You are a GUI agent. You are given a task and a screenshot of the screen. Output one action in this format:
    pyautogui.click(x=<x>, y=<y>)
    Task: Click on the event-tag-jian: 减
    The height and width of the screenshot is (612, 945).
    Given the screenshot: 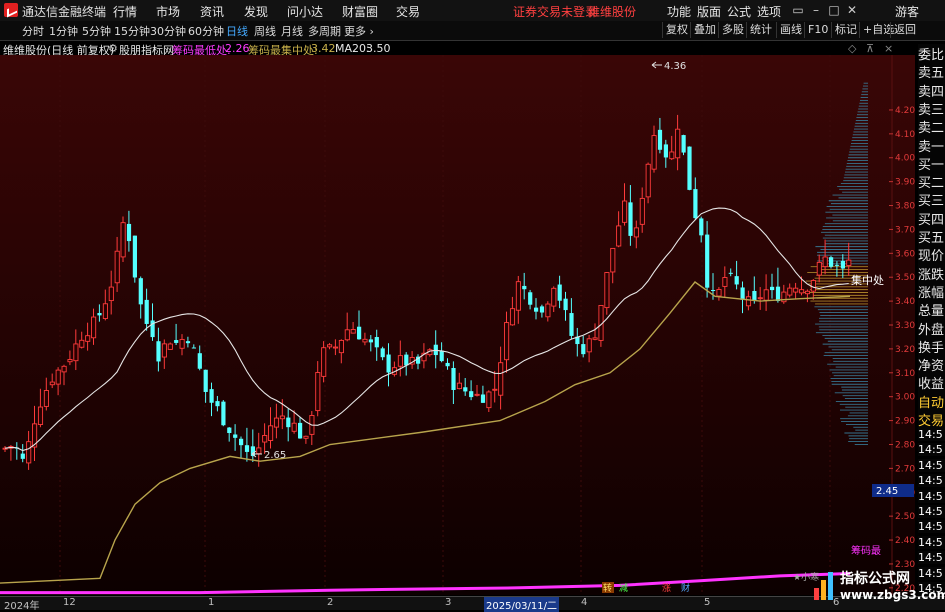 What is the action you would take?
    pyautogui.click(x=623, y=588)
    